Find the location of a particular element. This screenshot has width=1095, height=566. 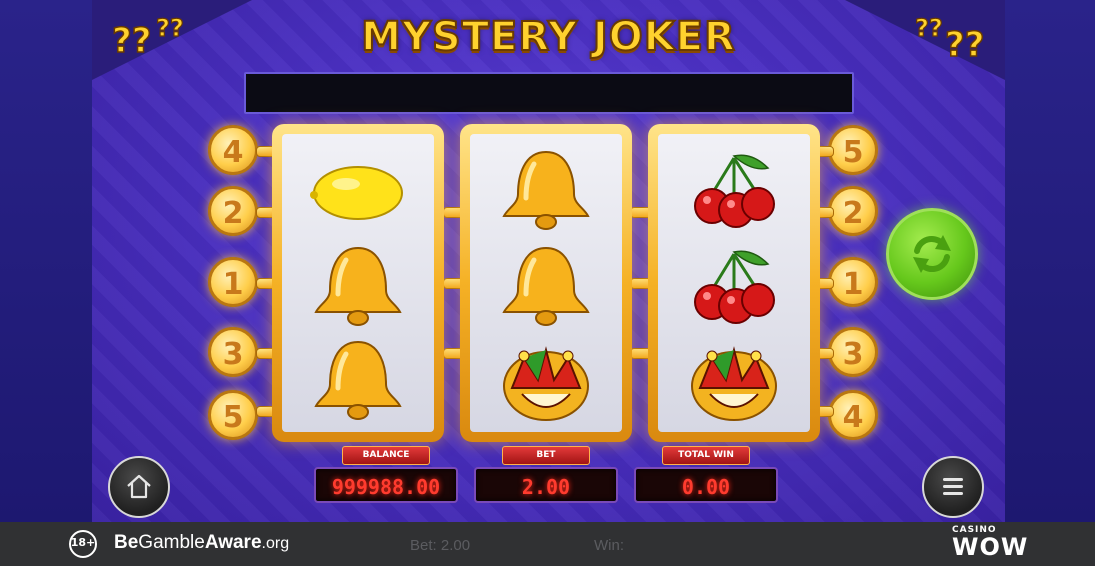

bga-aware: Aware is located at coordinates (233, 542).